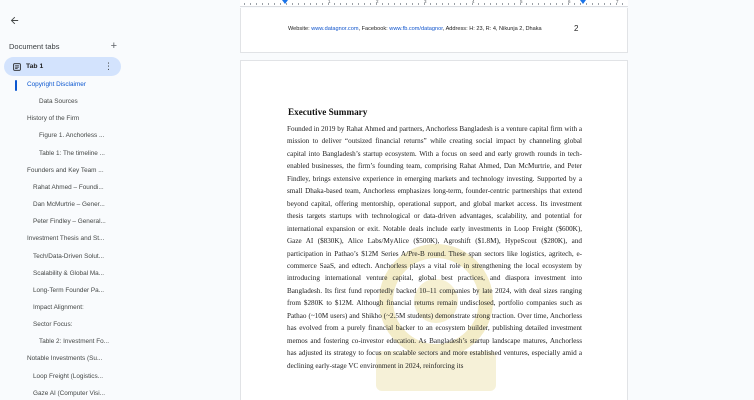 The image size is (754, 400). What do you see at coordinates (62, 66) in the screenshot?
I see `tab-1: Tab 1 ⋮` at bounding box center [62, 66].